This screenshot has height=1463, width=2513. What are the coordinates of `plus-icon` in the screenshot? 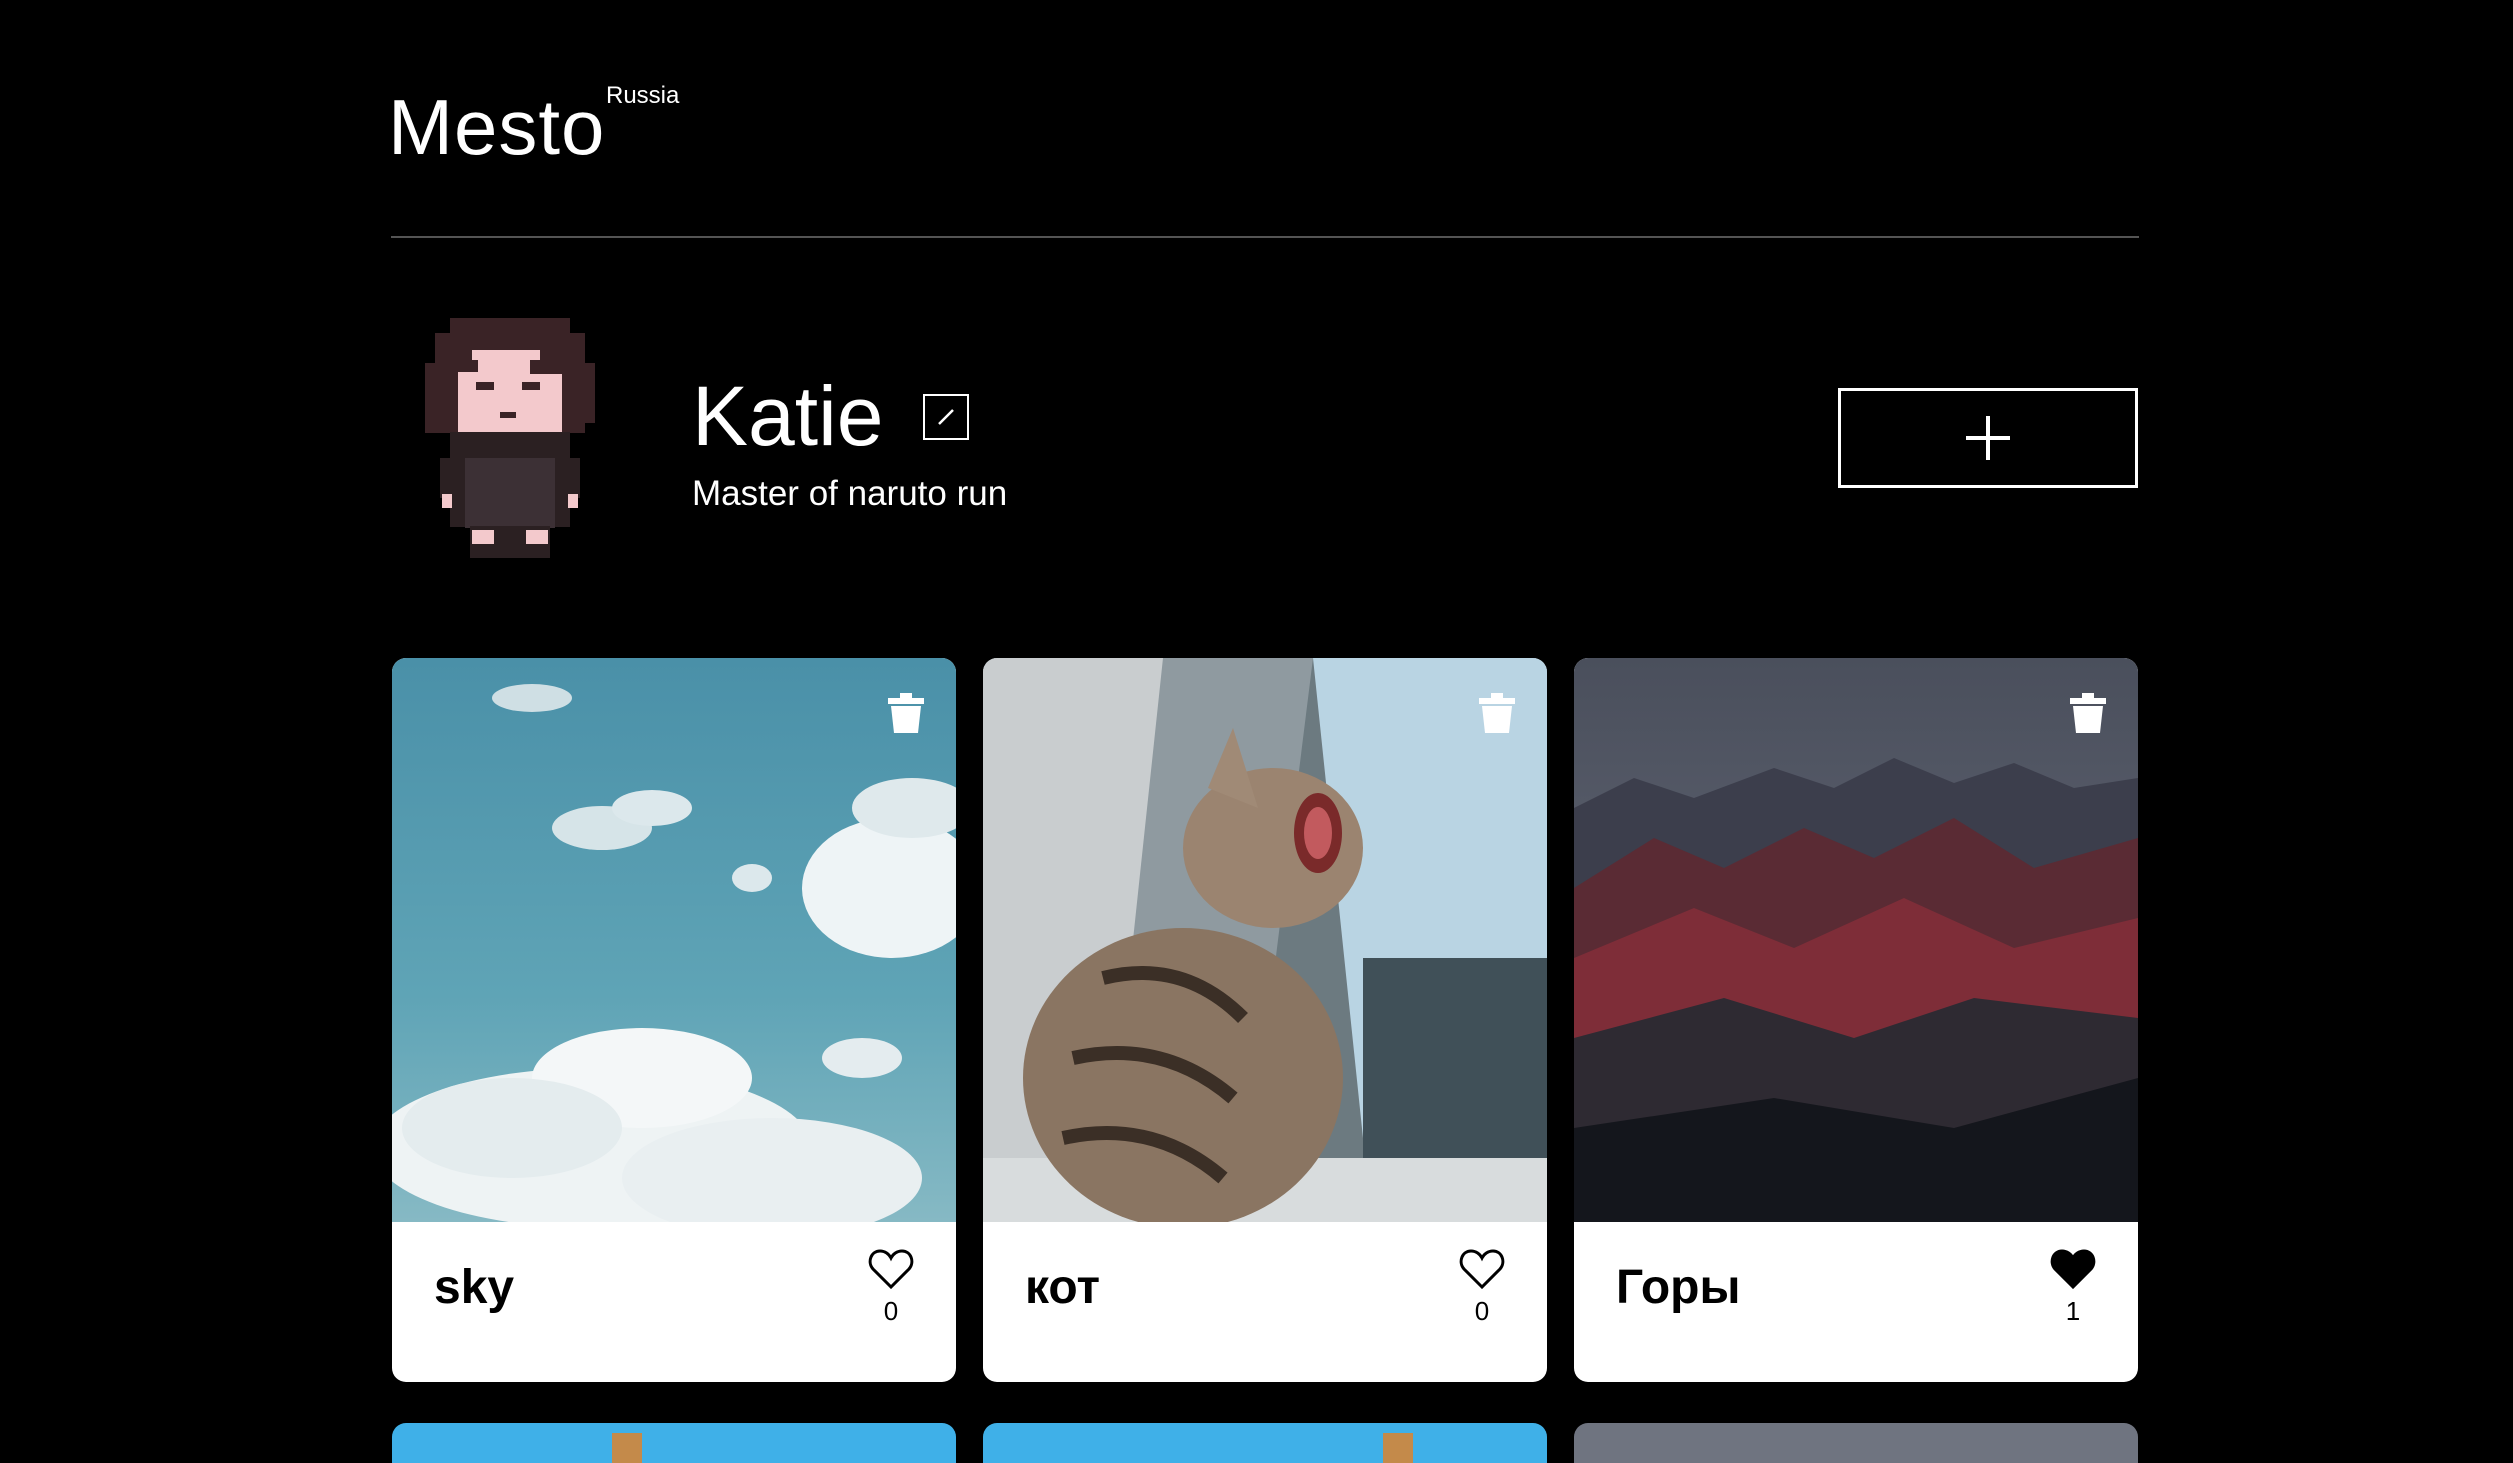 It's located at (1988, 438).